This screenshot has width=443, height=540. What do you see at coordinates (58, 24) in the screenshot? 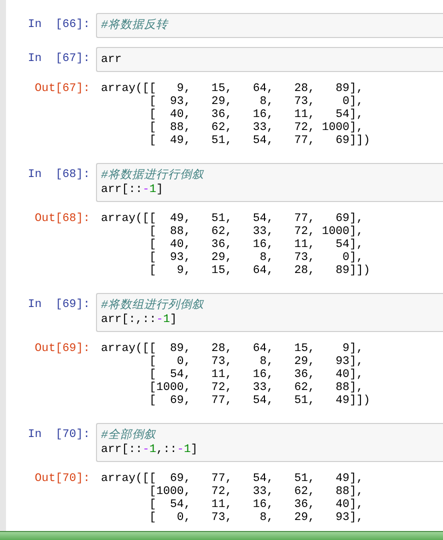
I see `input-prompt: In [66]:` at bounding box center [58, 24].